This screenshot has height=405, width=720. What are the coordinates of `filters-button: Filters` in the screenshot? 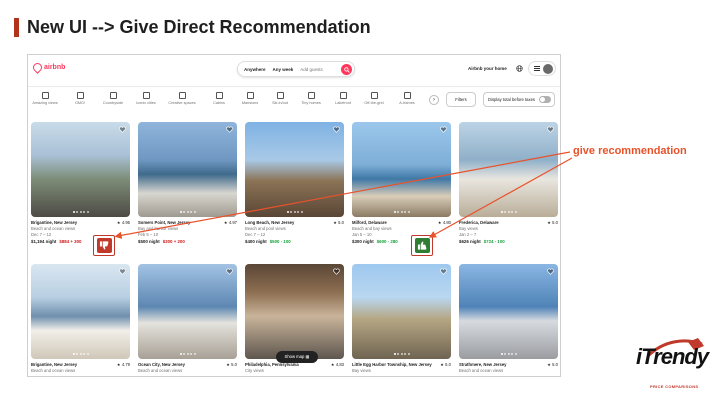 It's located at (461, 99).